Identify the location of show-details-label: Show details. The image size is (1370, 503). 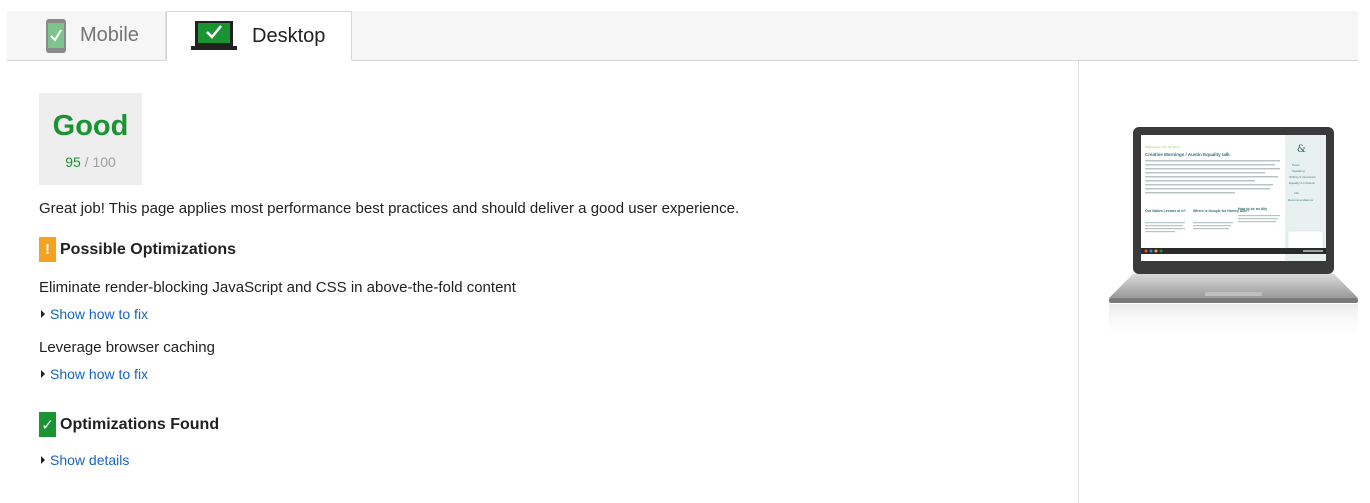
(89, 460).